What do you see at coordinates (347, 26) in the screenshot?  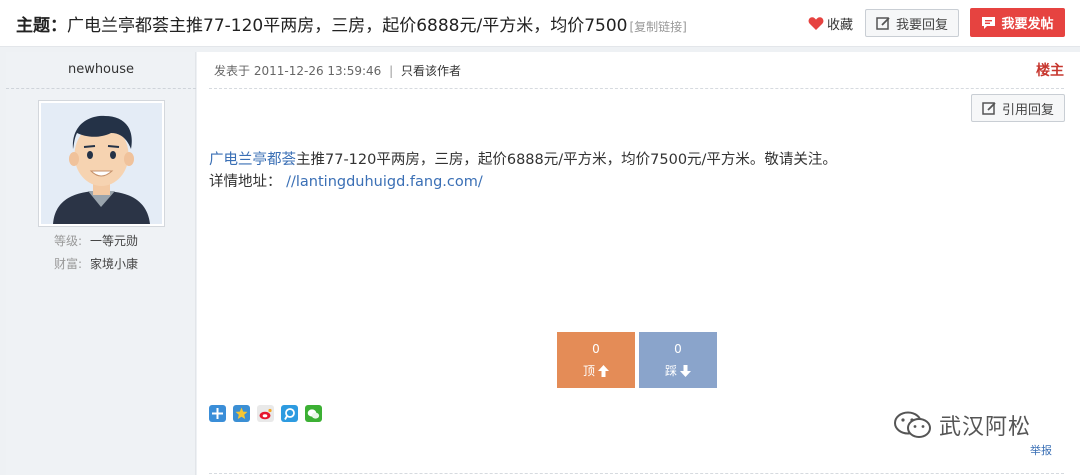 I see `subject-text: 广电兰亭都荟主推77-120平两房，三房，起价6888元/平方米，均价7500` at bounding box center [347, 26].